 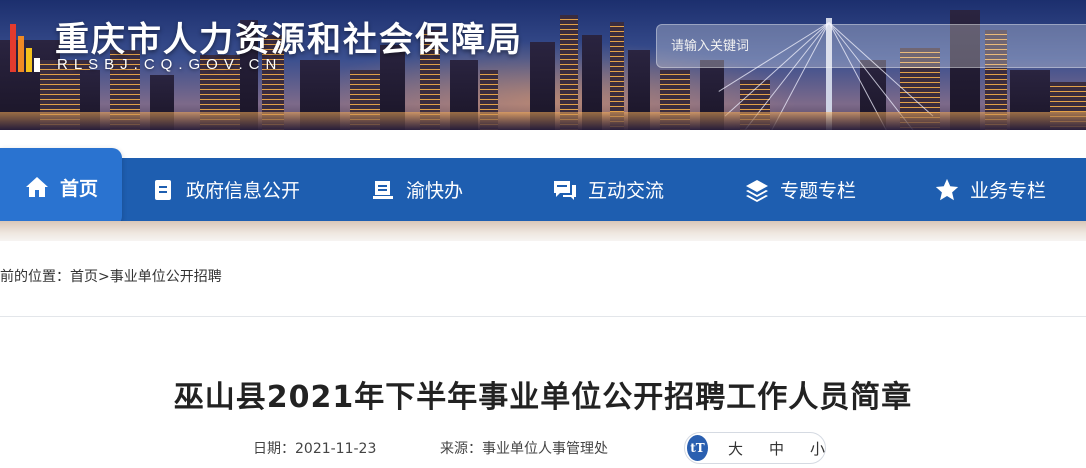 I want to click on article-date: 日期：2021-11-23, so click(x=314, y=448).